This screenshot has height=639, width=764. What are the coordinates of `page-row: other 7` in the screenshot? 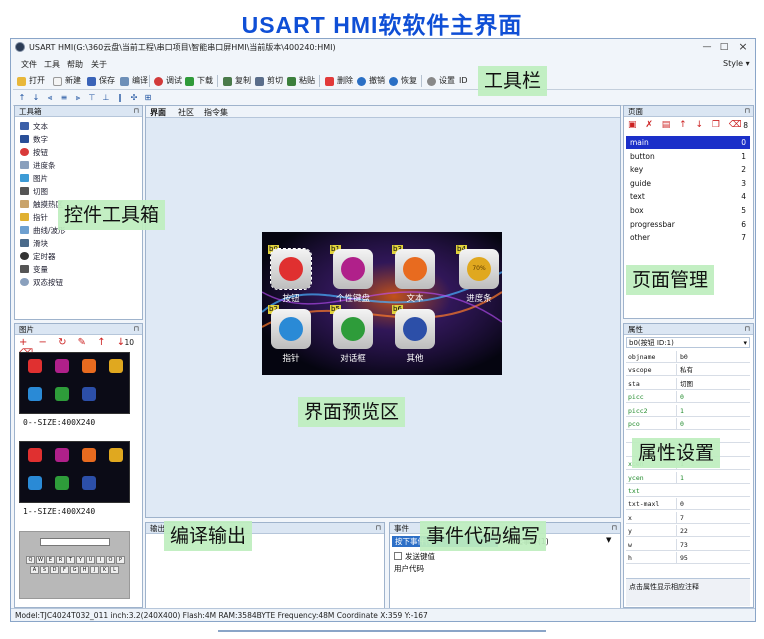 It's located at (688, 237).